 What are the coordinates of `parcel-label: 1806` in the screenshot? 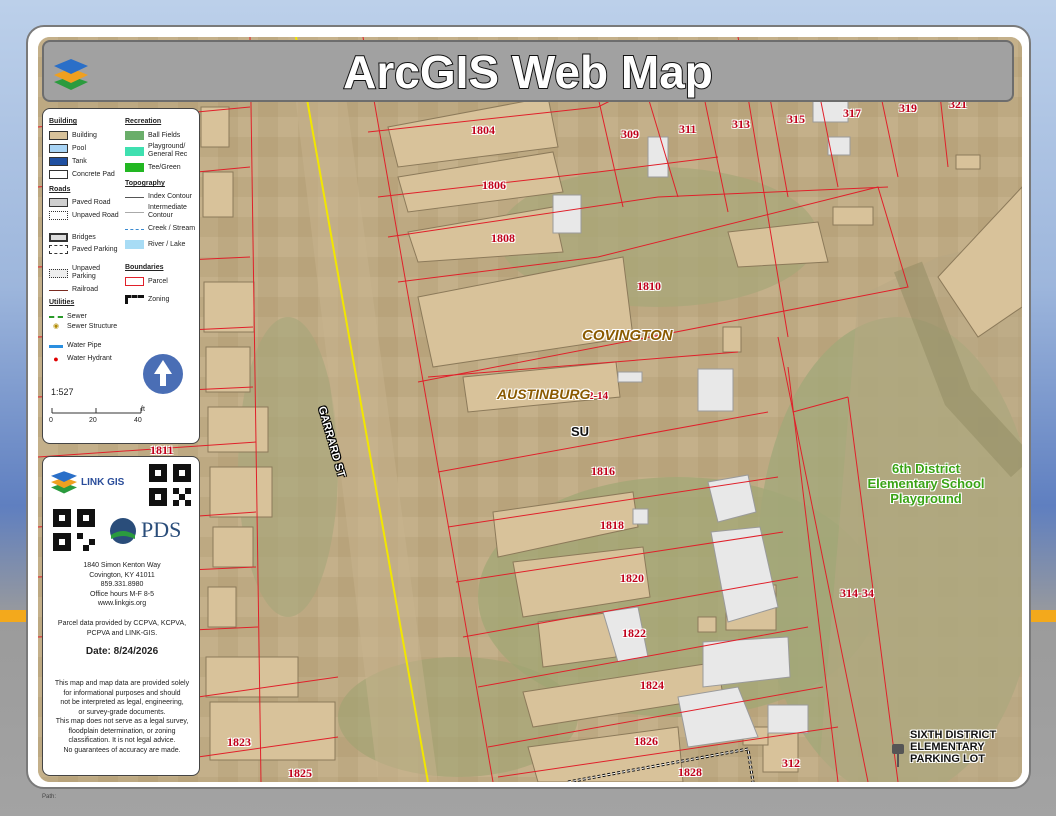 It's located at (494, 185).